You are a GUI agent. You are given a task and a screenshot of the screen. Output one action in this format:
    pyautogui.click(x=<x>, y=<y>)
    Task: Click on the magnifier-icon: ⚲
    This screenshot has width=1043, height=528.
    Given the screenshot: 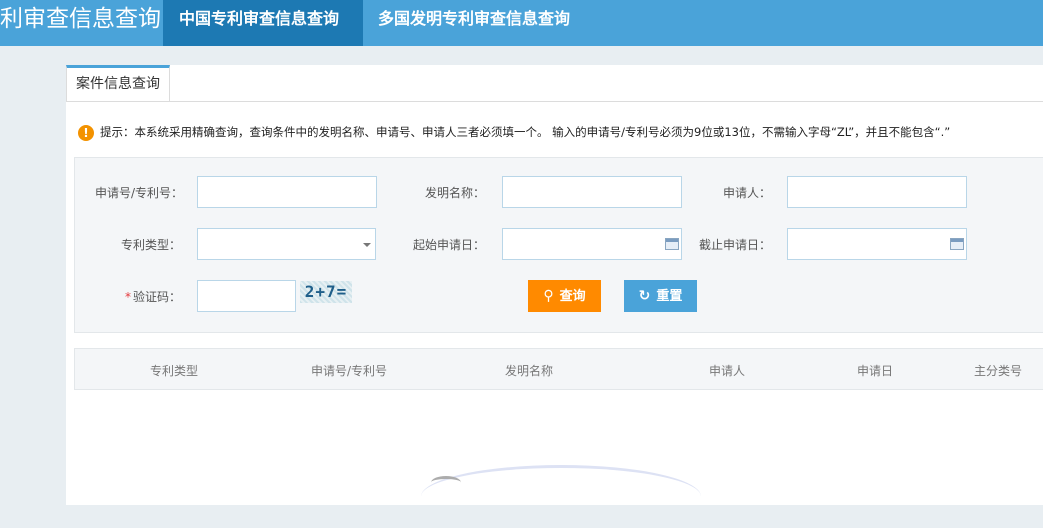 What is the action you would take?
    pyautogui.click(x=548, y=296)
    